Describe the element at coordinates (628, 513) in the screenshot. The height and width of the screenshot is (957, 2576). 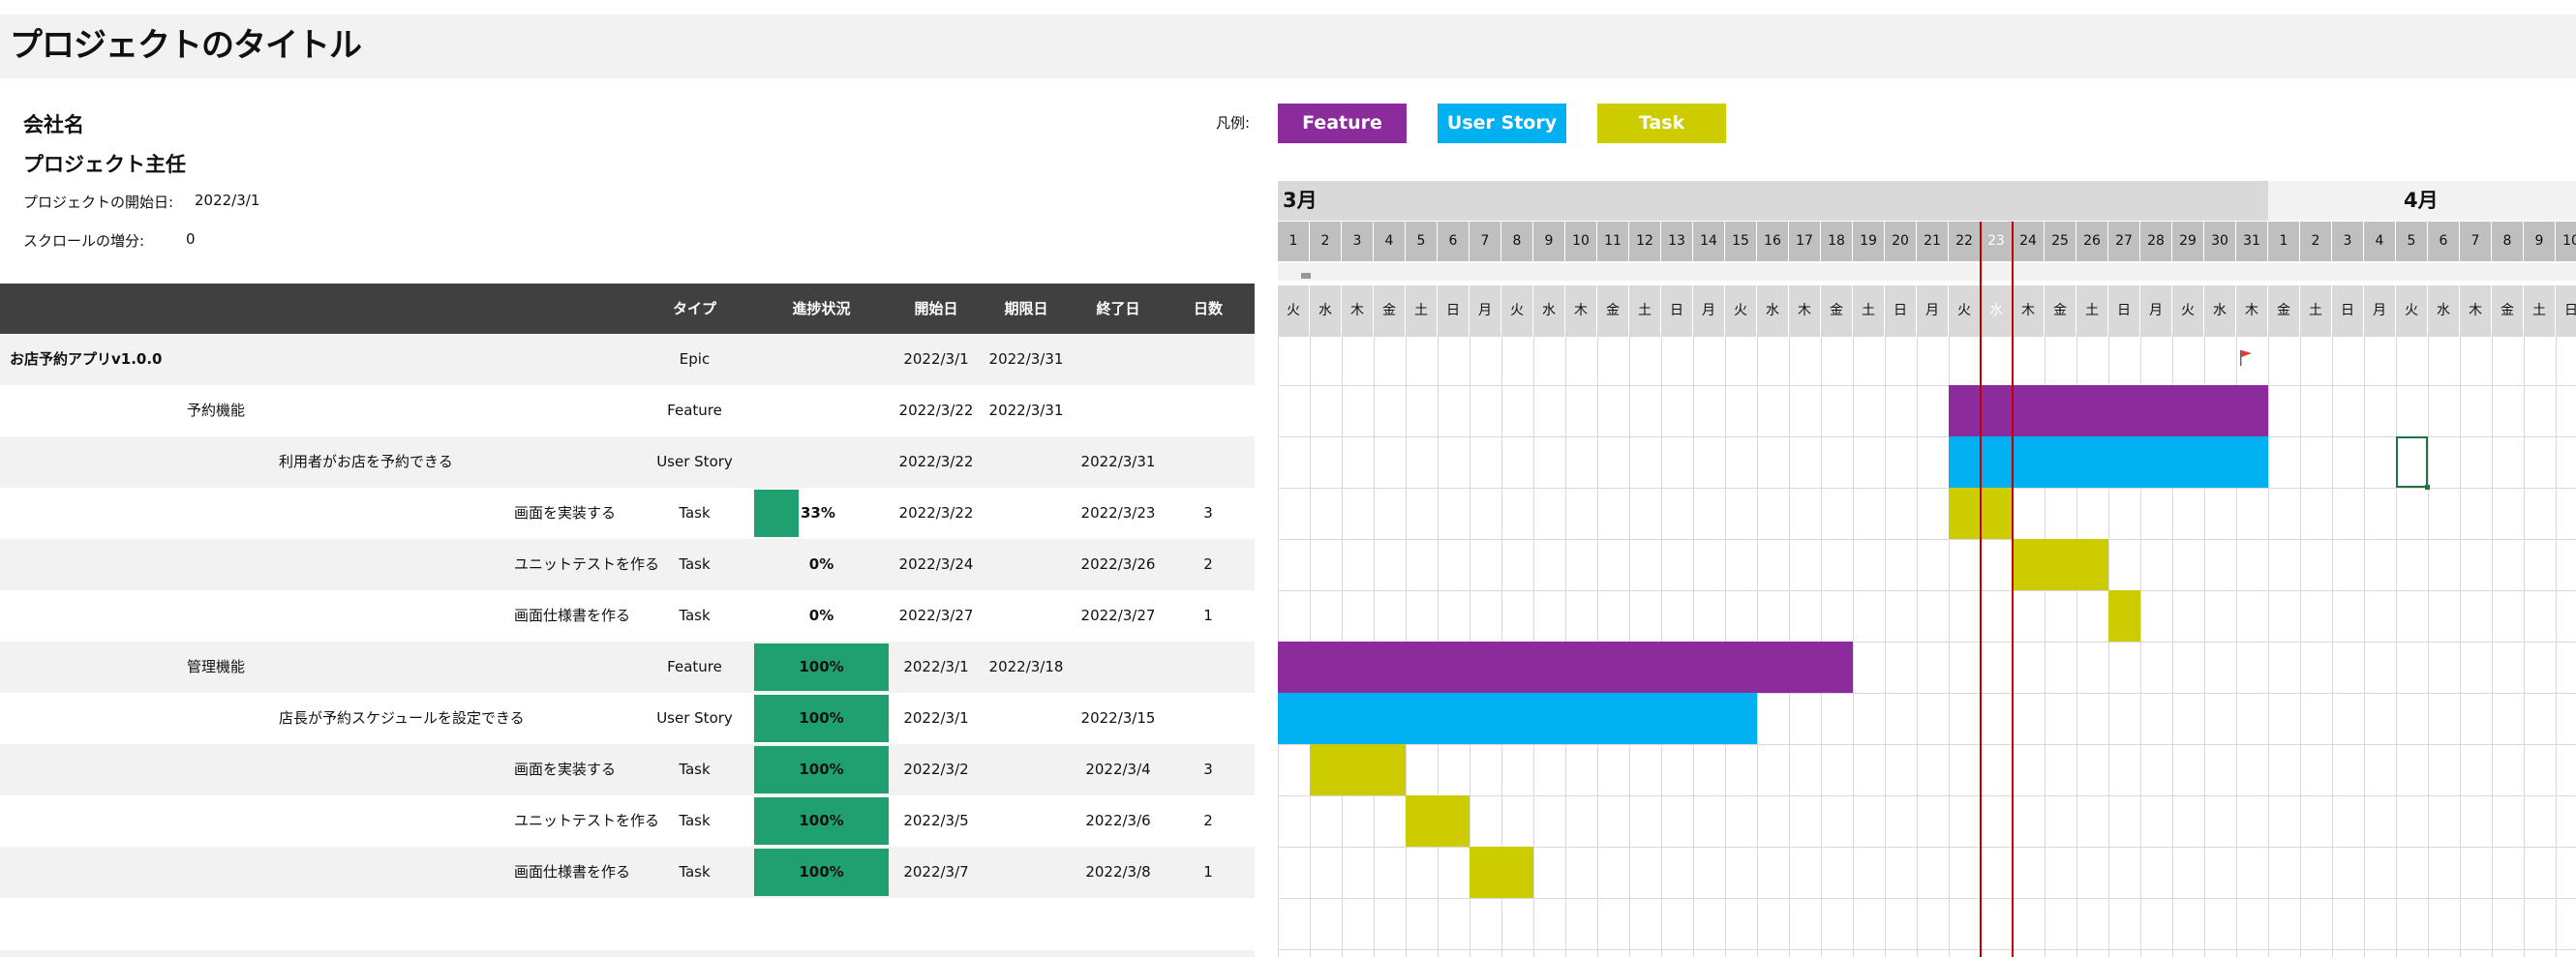
I see `task-row: 画面を実装する Task 33% 2022/3/22 2022/3/23 3` at that location.